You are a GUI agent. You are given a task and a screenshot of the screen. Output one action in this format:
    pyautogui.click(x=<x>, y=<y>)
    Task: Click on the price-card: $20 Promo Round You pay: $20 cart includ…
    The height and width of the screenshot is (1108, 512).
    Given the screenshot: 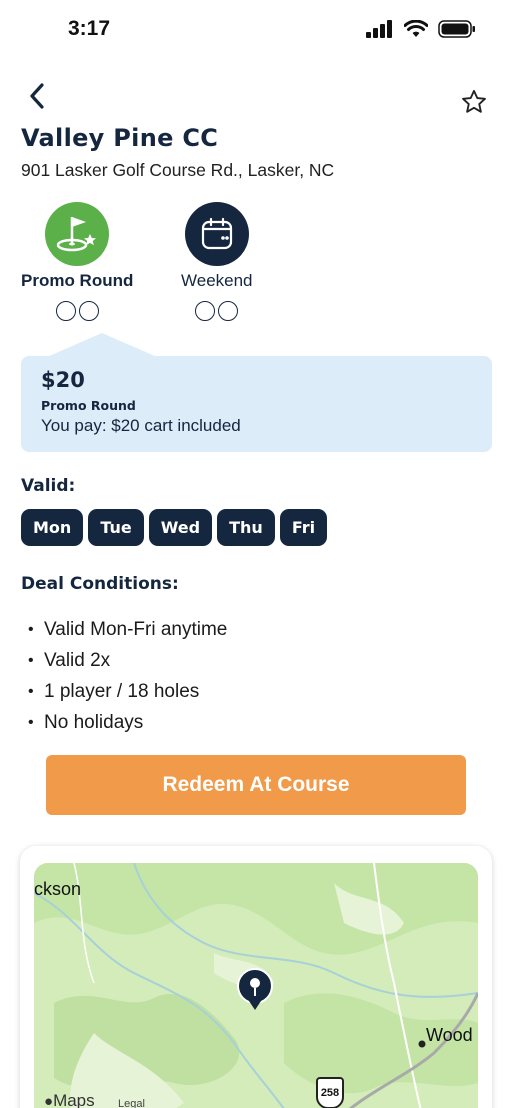 What is the action you would take?
    pyautogui.click(x=256, y=392)
    